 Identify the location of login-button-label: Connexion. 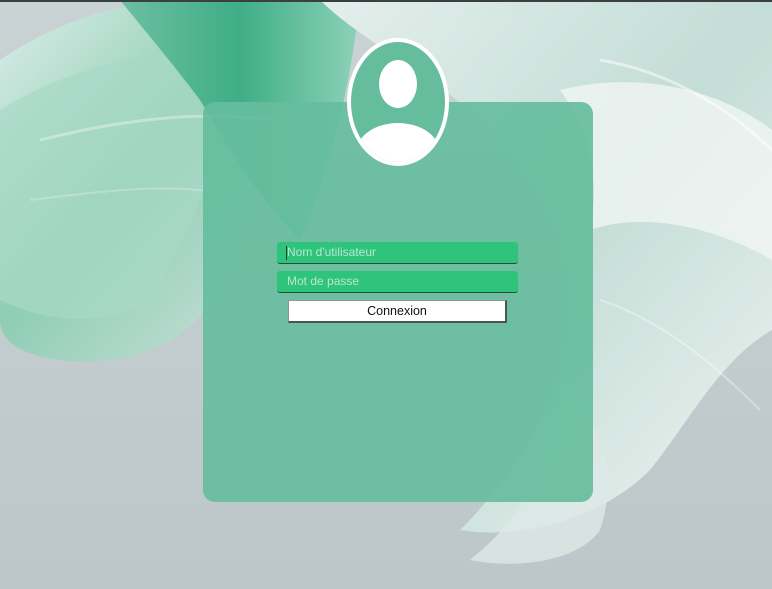
(397, 311).